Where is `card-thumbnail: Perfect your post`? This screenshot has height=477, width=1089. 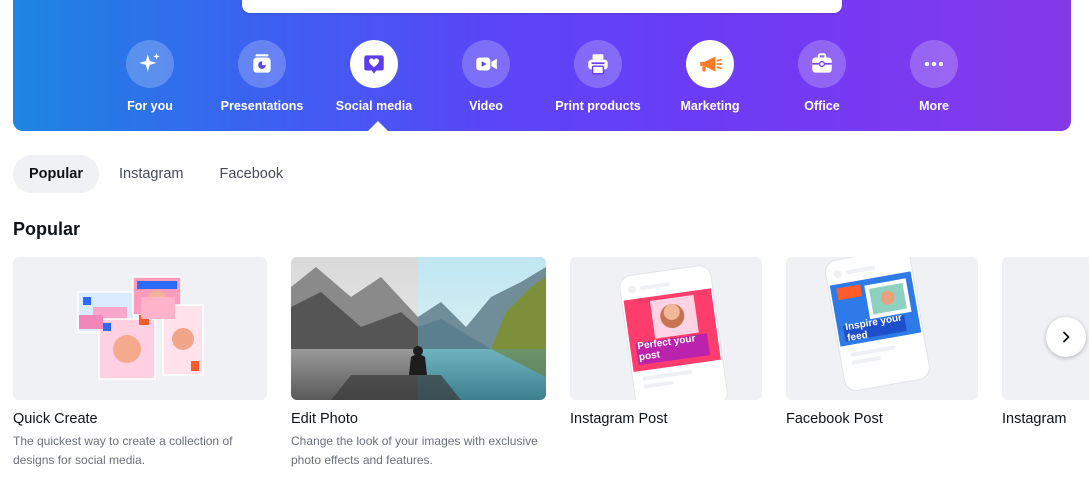 card-thumbnail: Perfect your post is located at coordinates (666, 328).